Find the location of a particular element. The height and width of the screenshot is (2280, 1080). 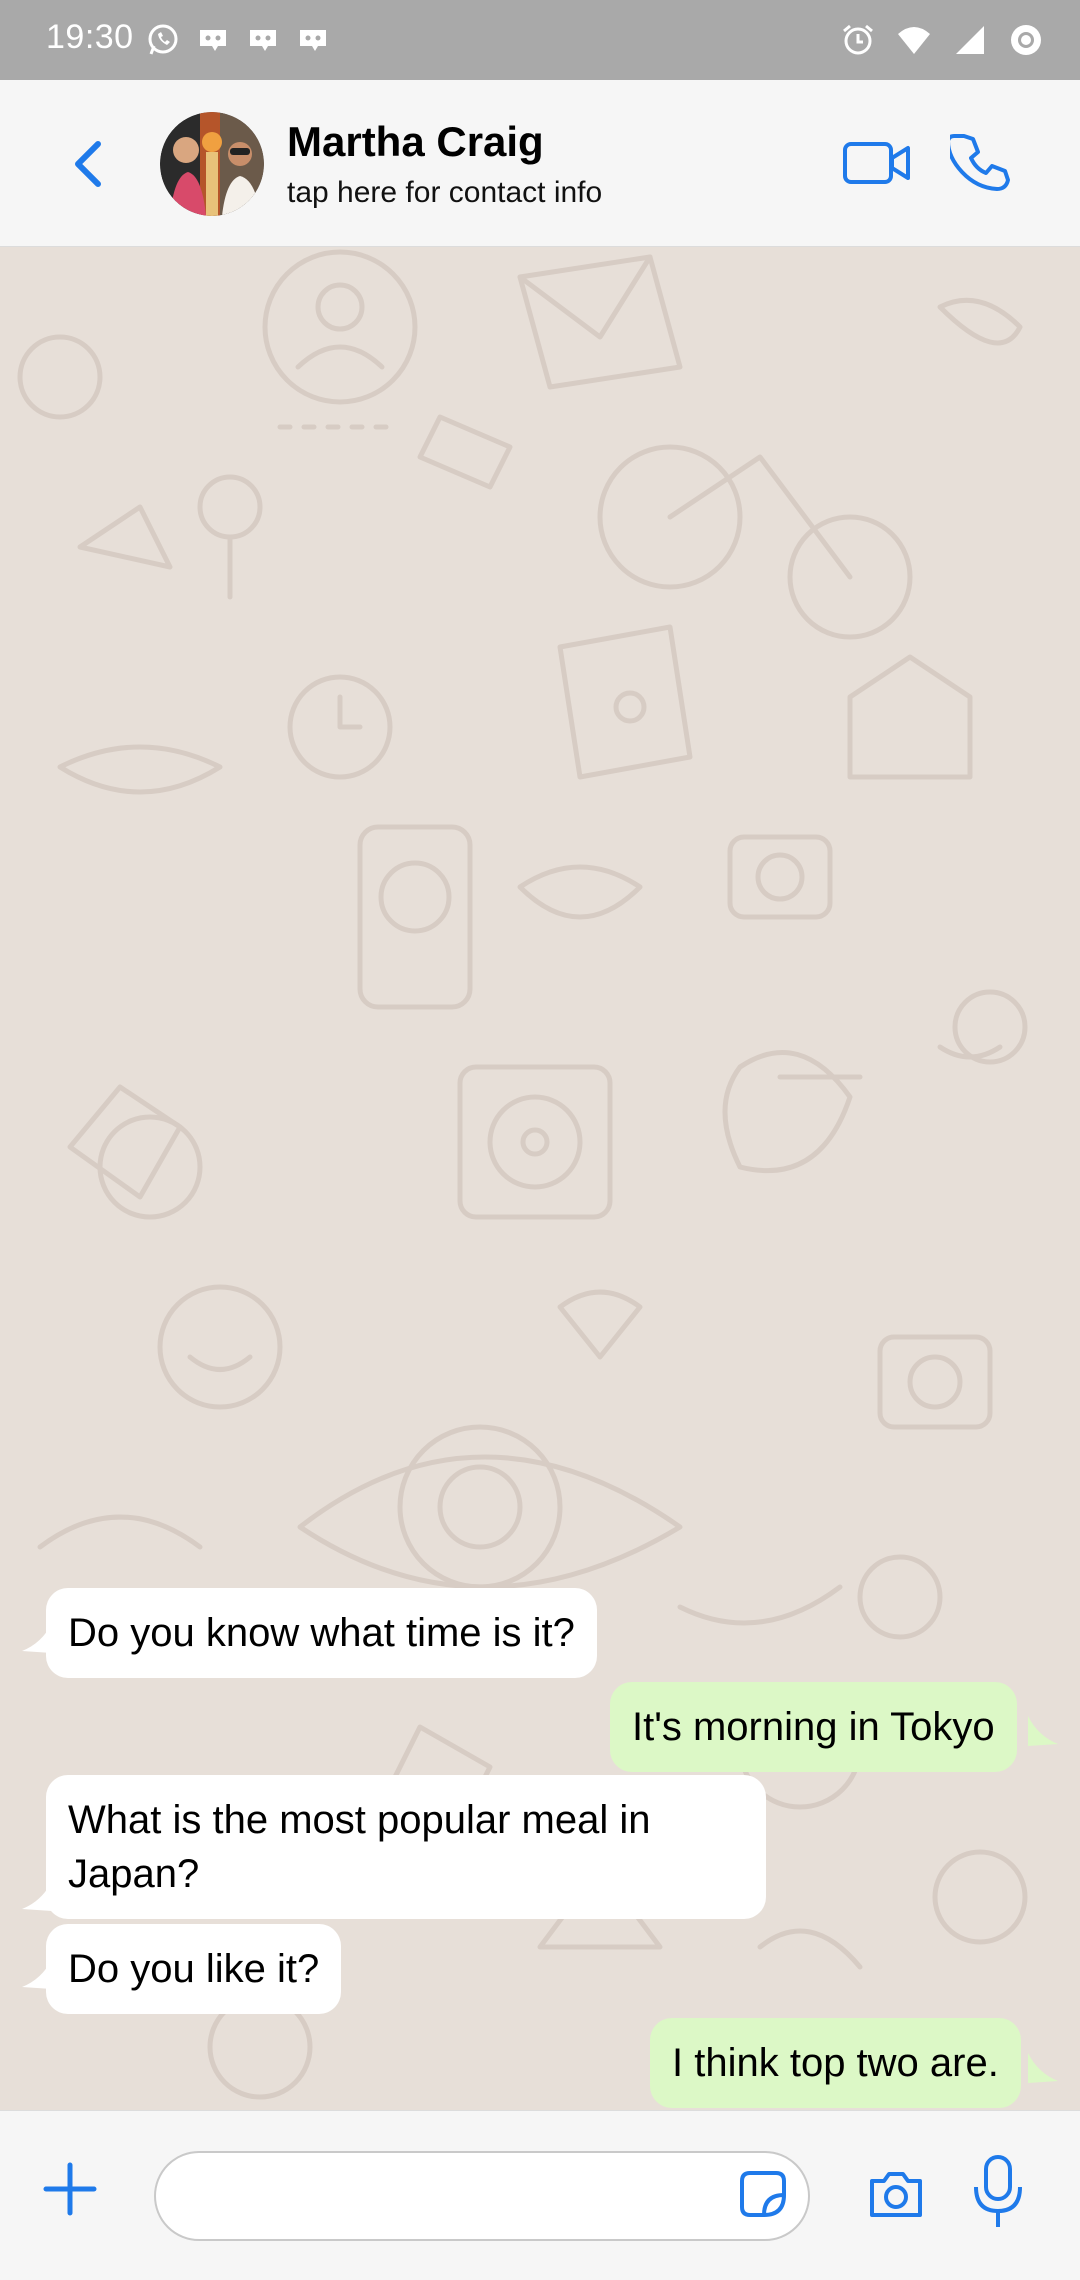

sticker-icon is located at coordinates (763, 2194).